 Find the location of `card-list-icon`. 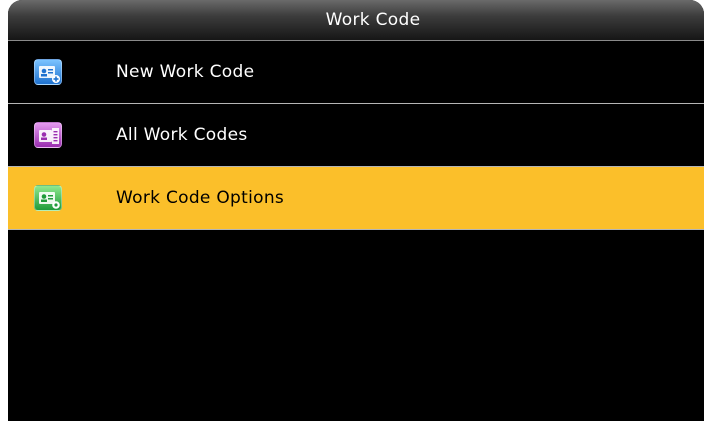

card-list-icon is located at coordinates (48, 135).